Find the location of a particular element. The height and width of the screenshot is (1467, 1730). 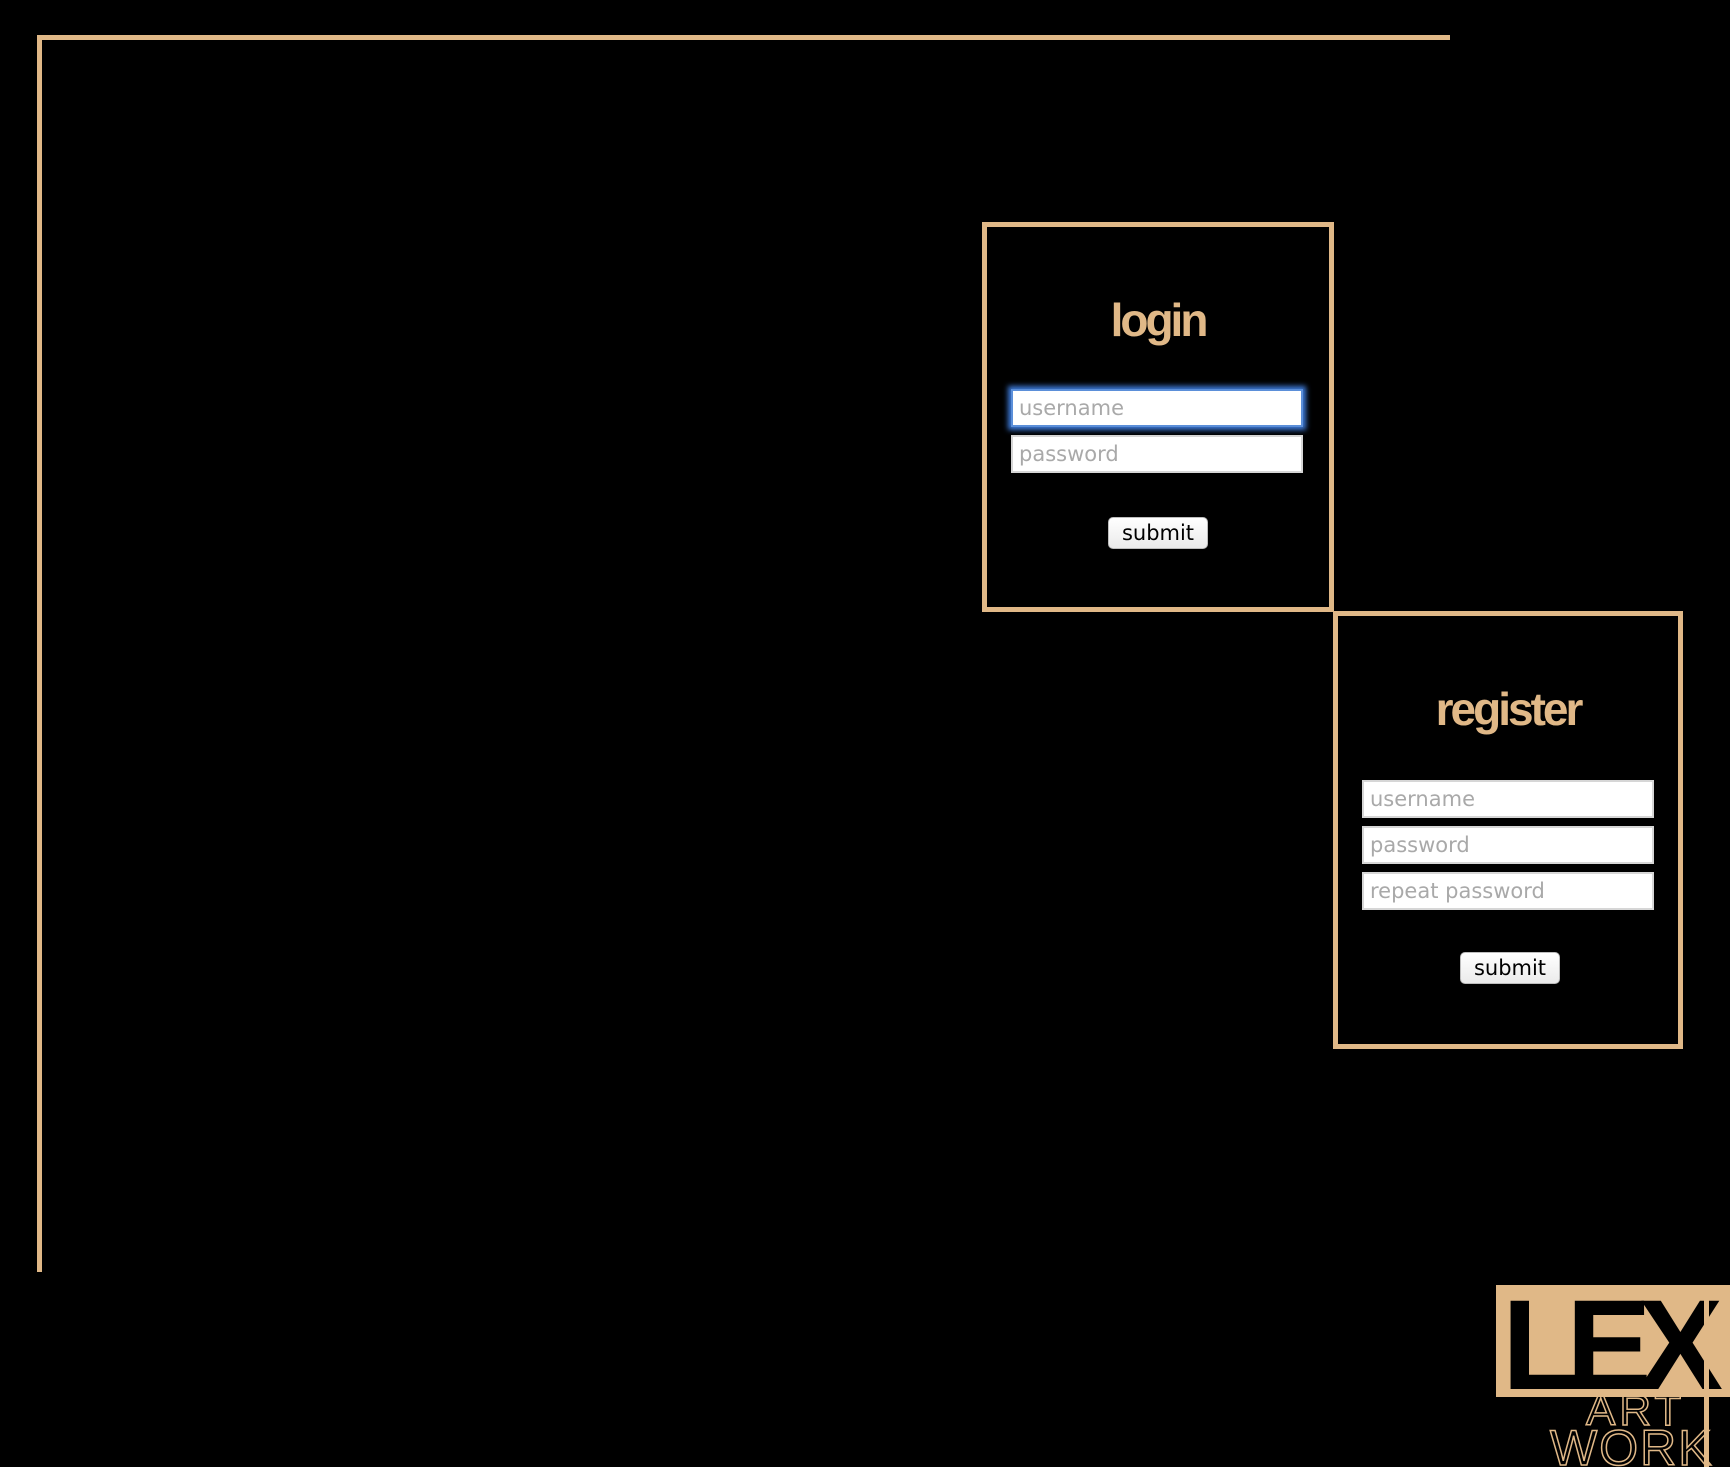

login-password-input is located at coordinates (1157, 454).